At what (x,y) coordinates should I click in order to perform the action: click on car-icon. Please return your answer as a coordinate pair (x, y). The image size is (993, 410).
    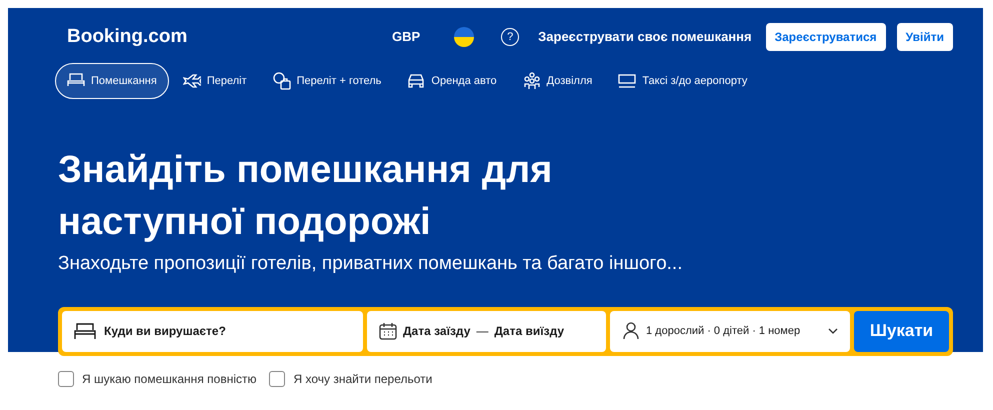
    Looking at the image, I should click on (416, 81).